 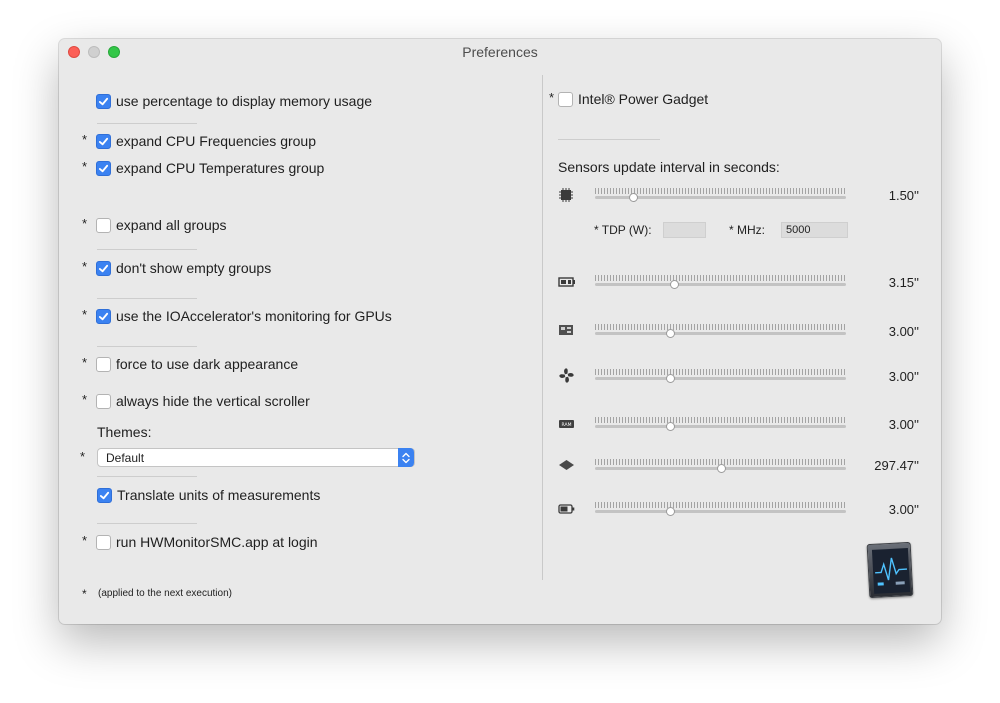 I want to click on cpu-interval-slider, so click(x=720, y=195).